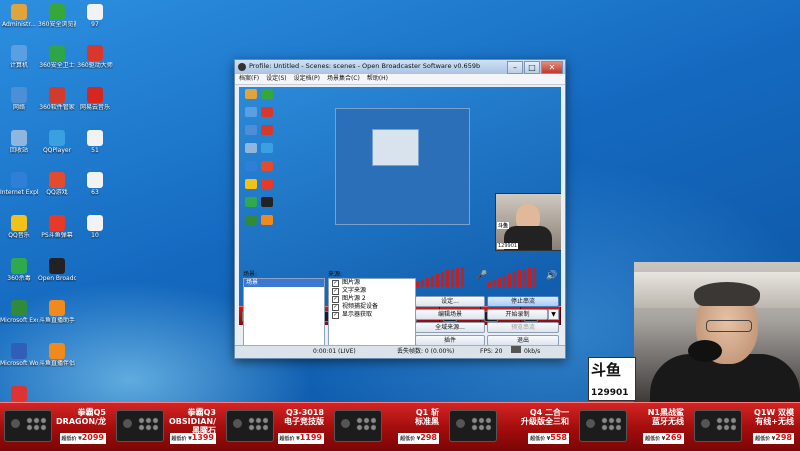 The width and height of the screenshot is (800, 451). What do you see at coordinates (632, 427) in the screenshot?
I see `ad-item: N1黑战鲨 蓝牙无线 超低价 ¥269` at bounding box center [632, 427].